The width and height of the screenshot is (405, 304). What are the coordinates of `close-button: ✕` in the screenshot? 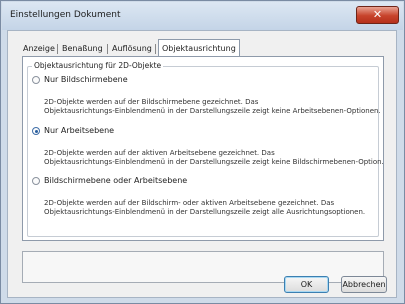 It's located at (377, 15).